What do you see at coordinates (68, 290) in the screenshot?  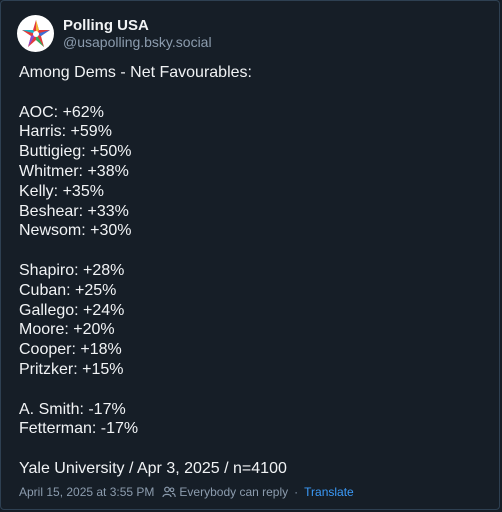 I see `result-line: Cuban: +25%` at bounding box center [68, 290].